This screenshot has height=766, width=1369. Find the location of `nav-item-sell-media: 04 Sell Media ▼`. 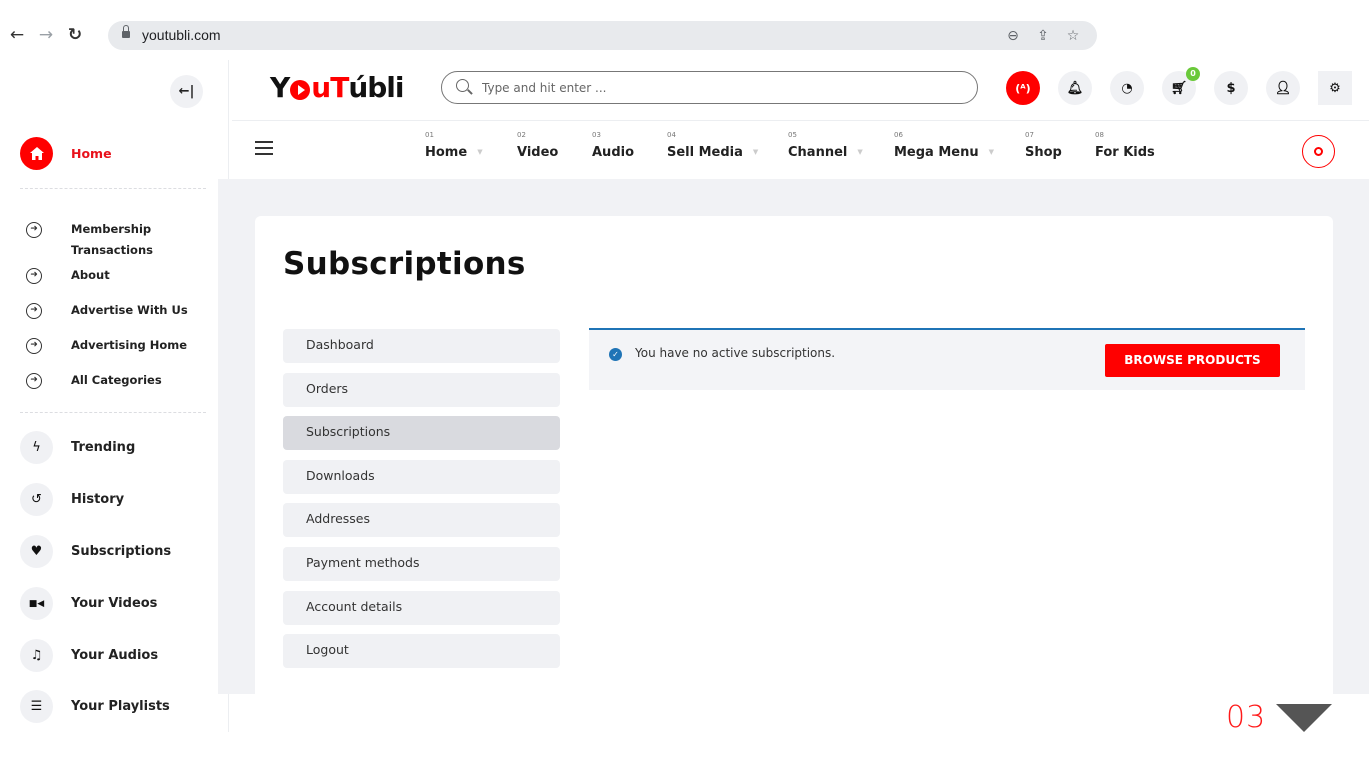

nav-item-sell-media: 04 Sell Media ▼ is located at coordinates (712, 145).